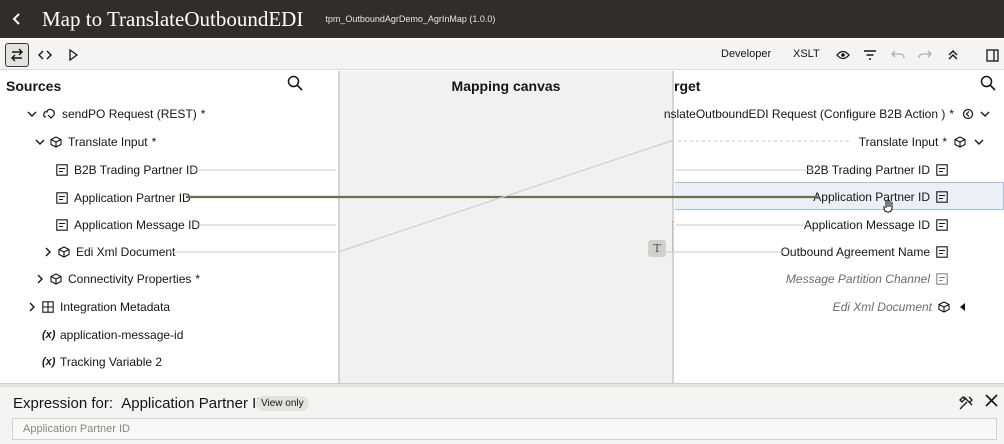 Image resolution: width=1004 pixels, height=444 pixels. I want to click on canvas-resize-grip, so click(673, 236).